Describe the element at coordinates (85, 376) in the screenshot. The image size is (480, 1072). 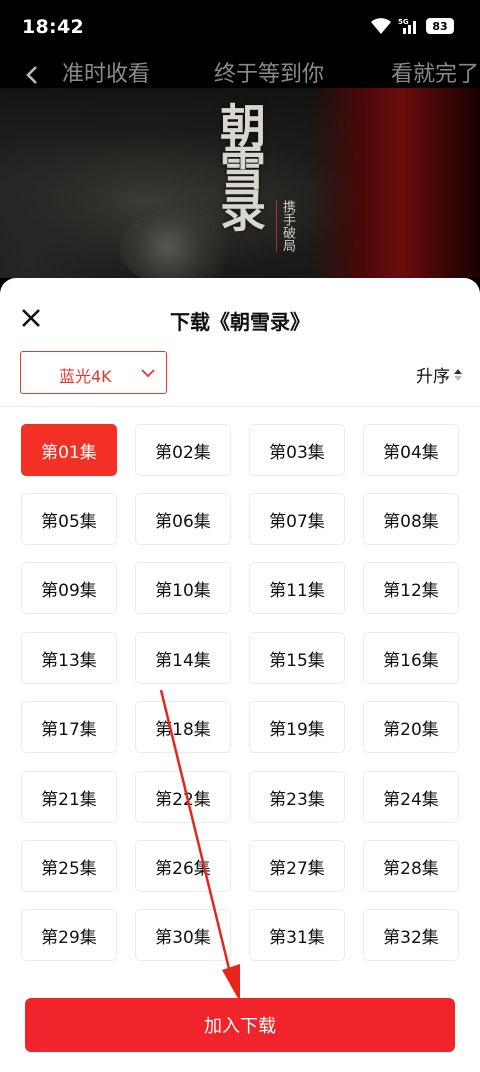
I see `quality-label: 蓝光4K` at that location.